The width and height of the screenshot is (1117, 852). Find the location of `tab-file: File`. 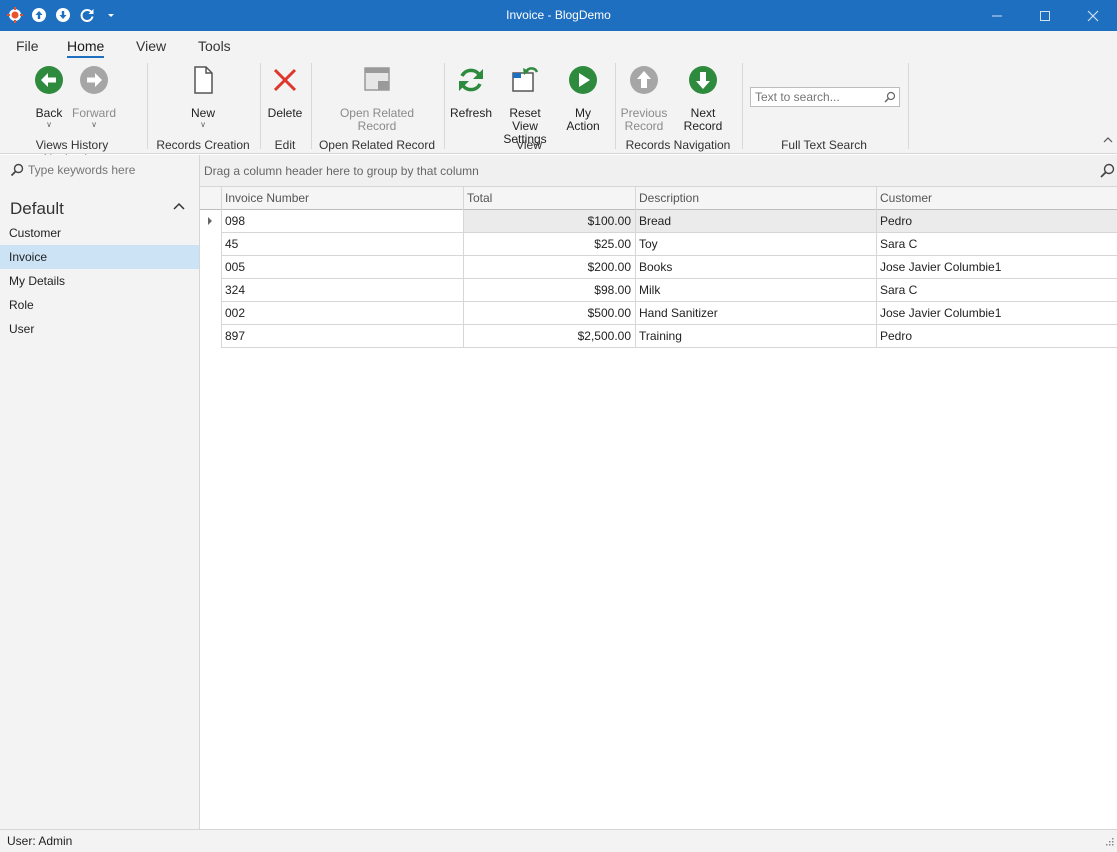

tab-file: File is located at coordinates (27, 46).